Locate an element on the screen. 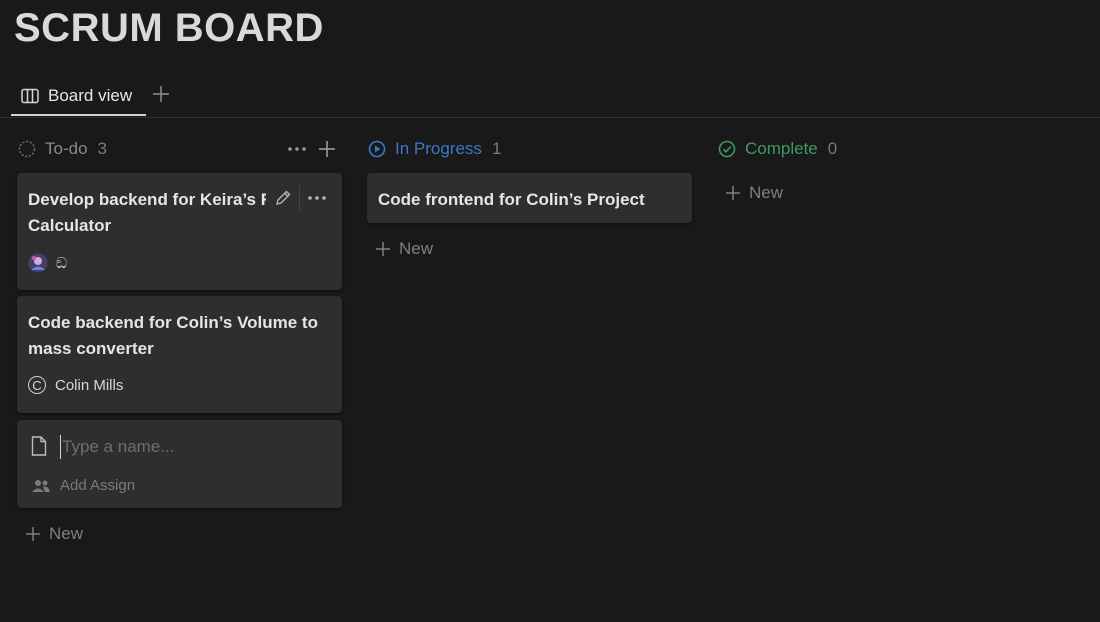 The height and width of the screenshot is (622, 1100). new-card-editor: Add Assign is located at coordinates (179, 464).